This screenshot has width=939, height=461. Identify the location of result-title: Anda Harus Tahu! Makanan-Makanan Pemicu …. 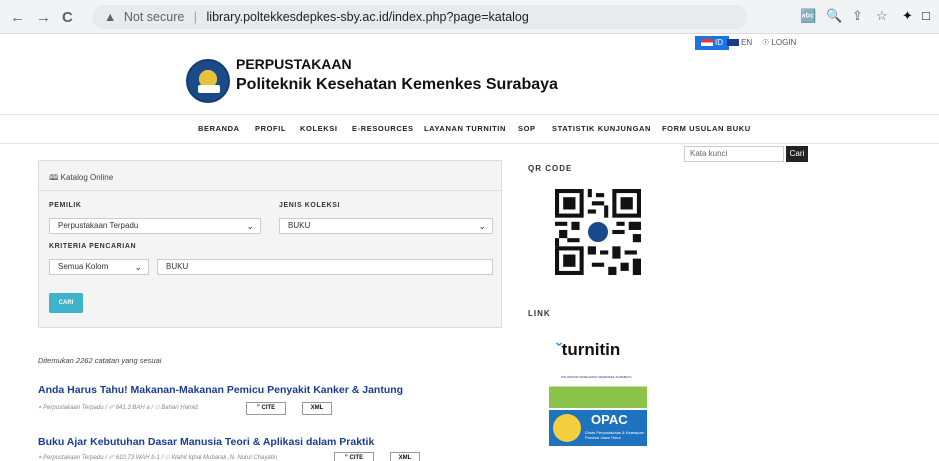
(220, 390).